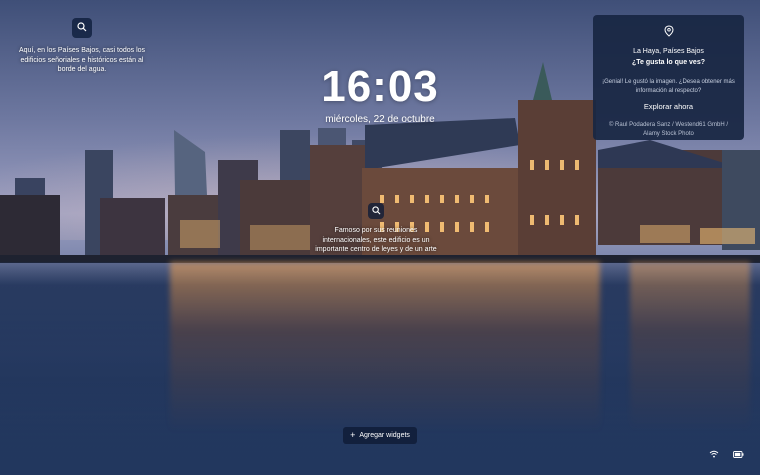  Describe the element at coordinates (668, 32) in the screenshot. I see `location-pin-icon` at that location.